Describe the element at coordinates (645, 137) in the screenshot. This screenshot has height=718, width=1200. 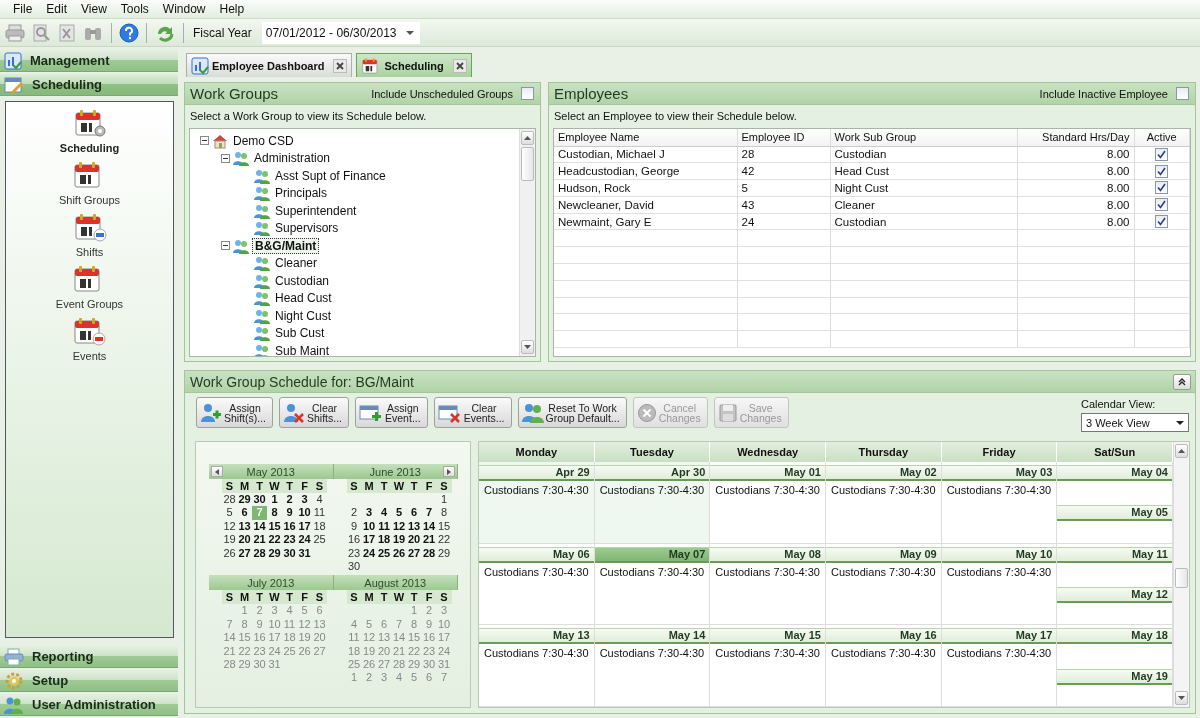
I see `column-header: Employee Name` at that location.